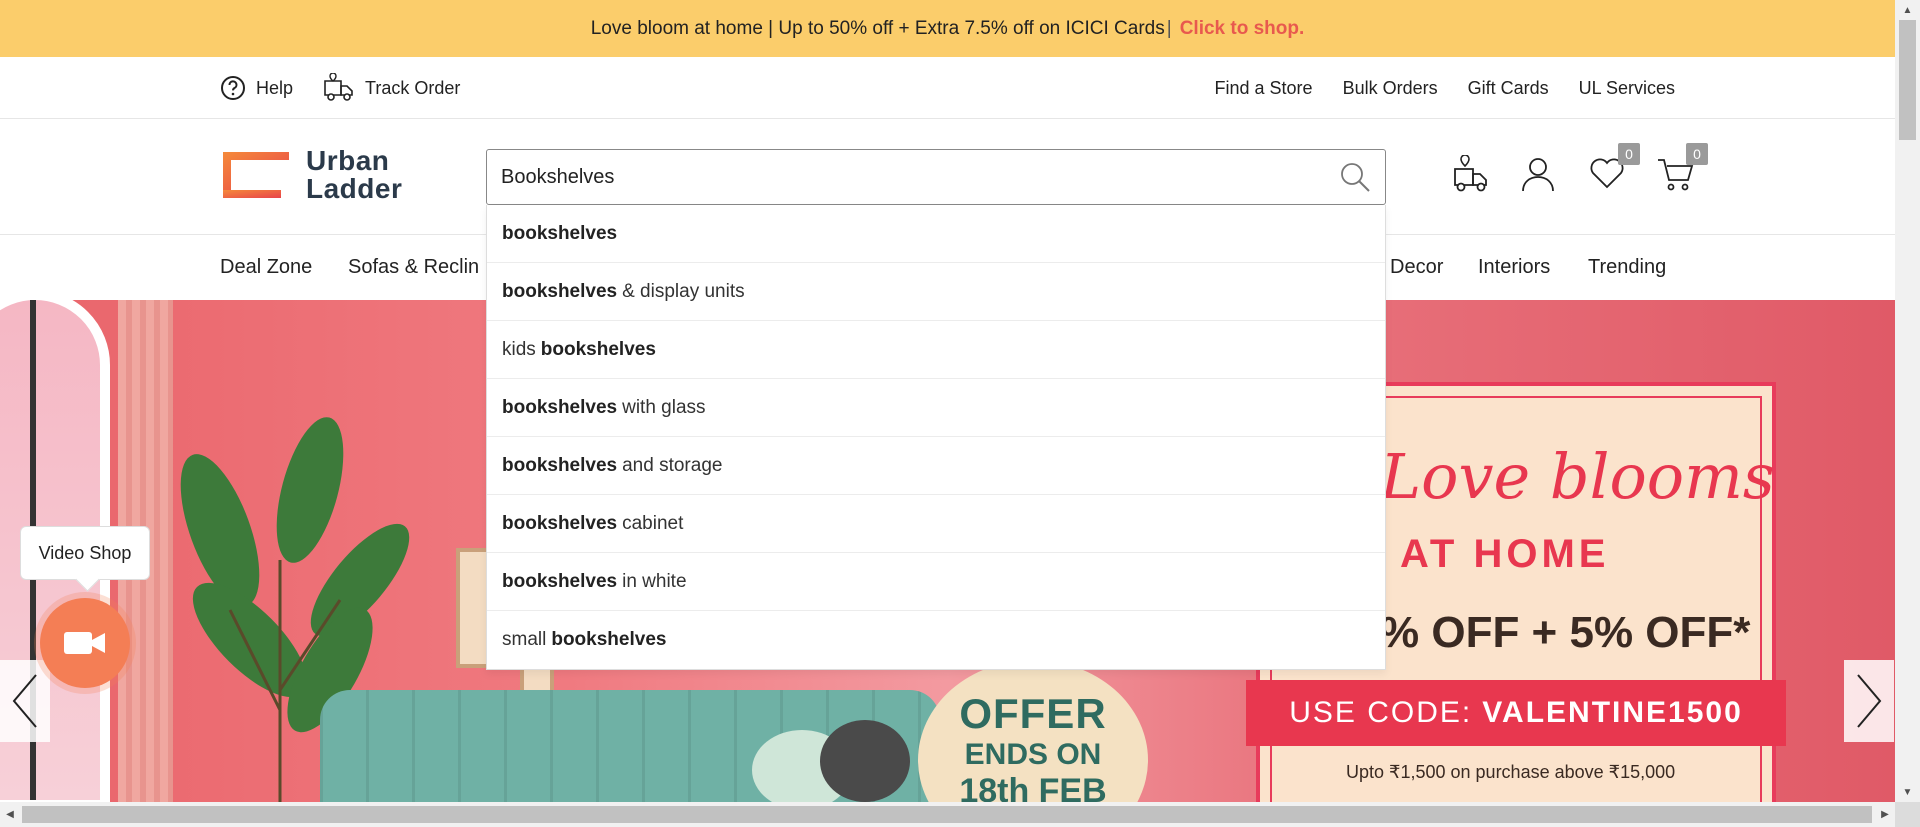 This screenshot has width=1920, height=827. What do you see at coordinates (1508, 88) in the screenshot?
I see `gift-cards-link: Gift Cards` at bounding box center [1508, 88].